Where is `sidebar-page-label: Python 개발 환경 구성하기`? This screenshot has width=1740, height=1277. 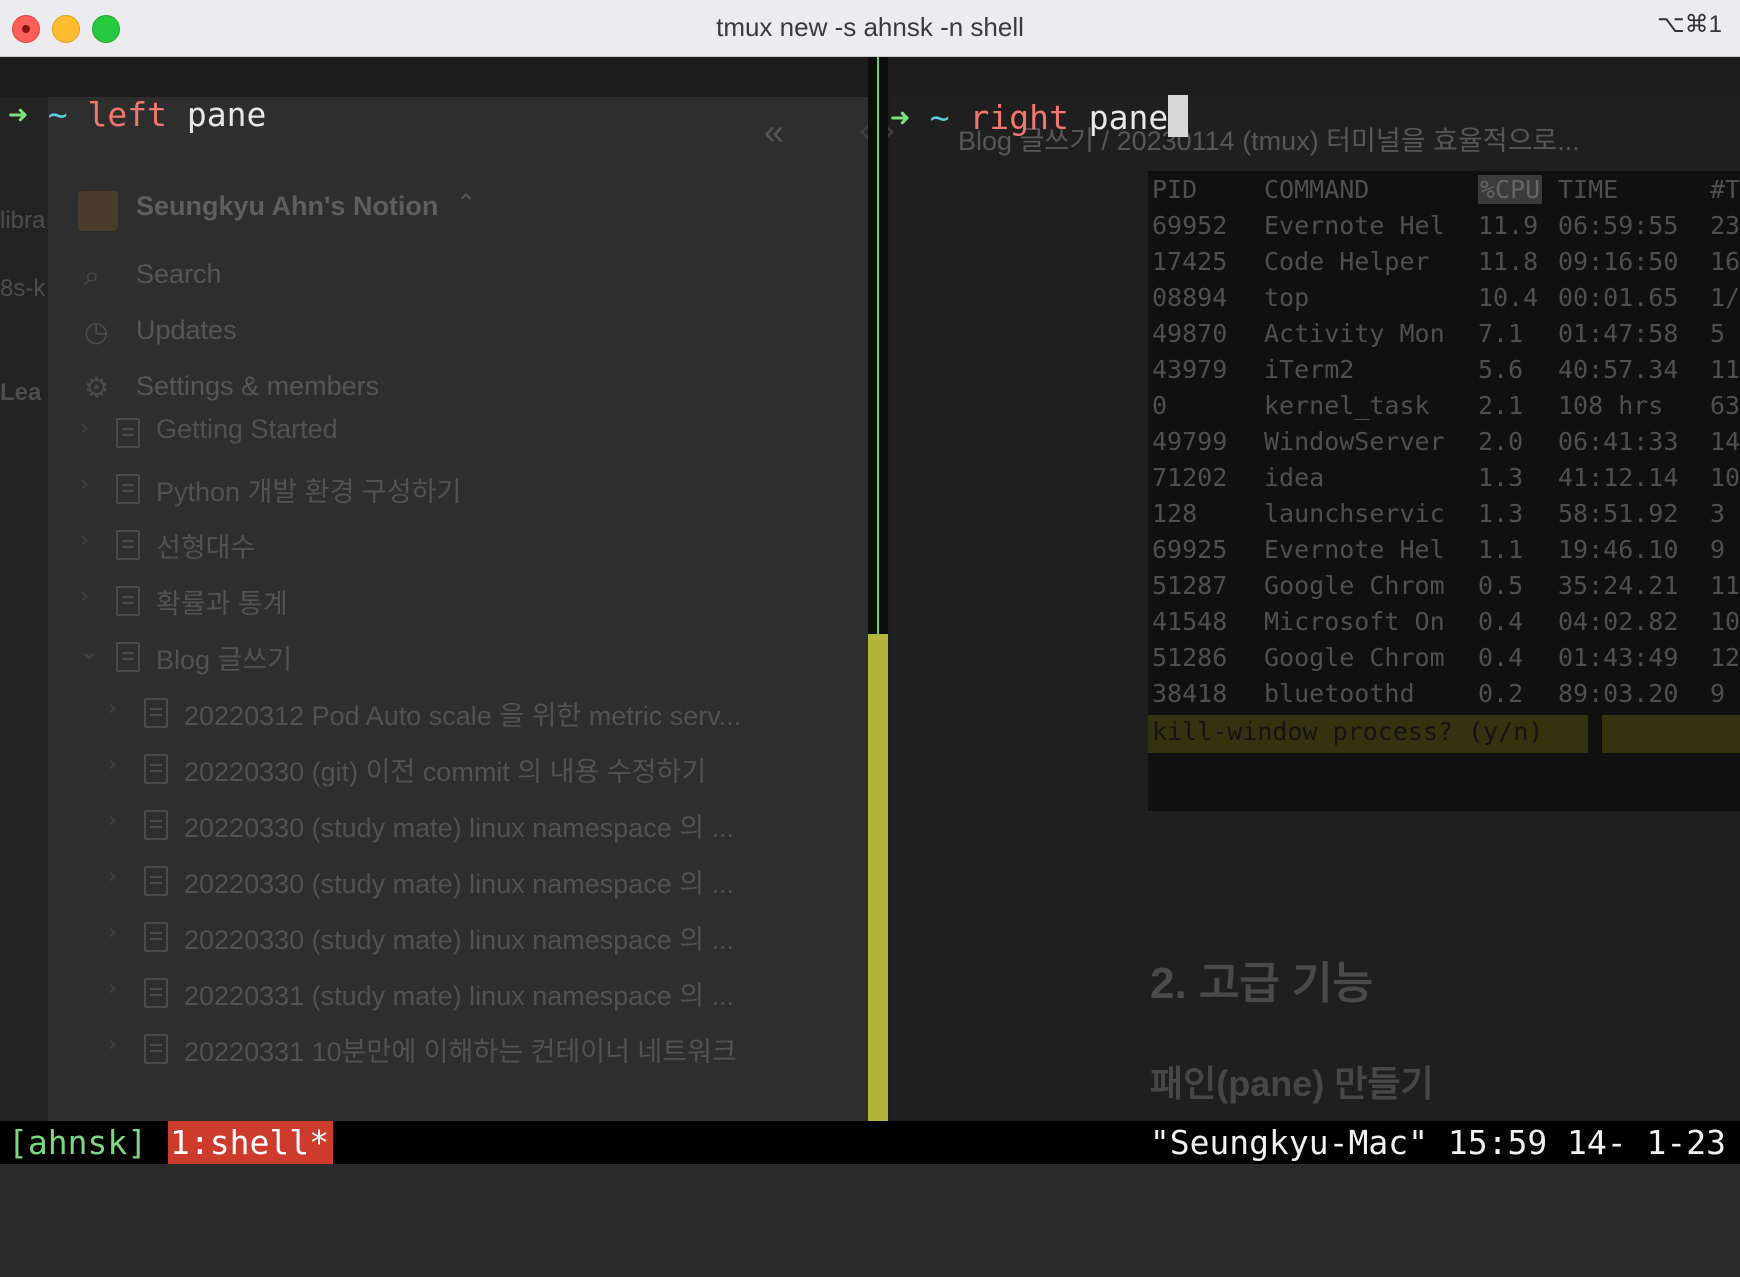 sidebar-page-label: Python 개발 환경 구성하기 is located at coordinates (309, 492).